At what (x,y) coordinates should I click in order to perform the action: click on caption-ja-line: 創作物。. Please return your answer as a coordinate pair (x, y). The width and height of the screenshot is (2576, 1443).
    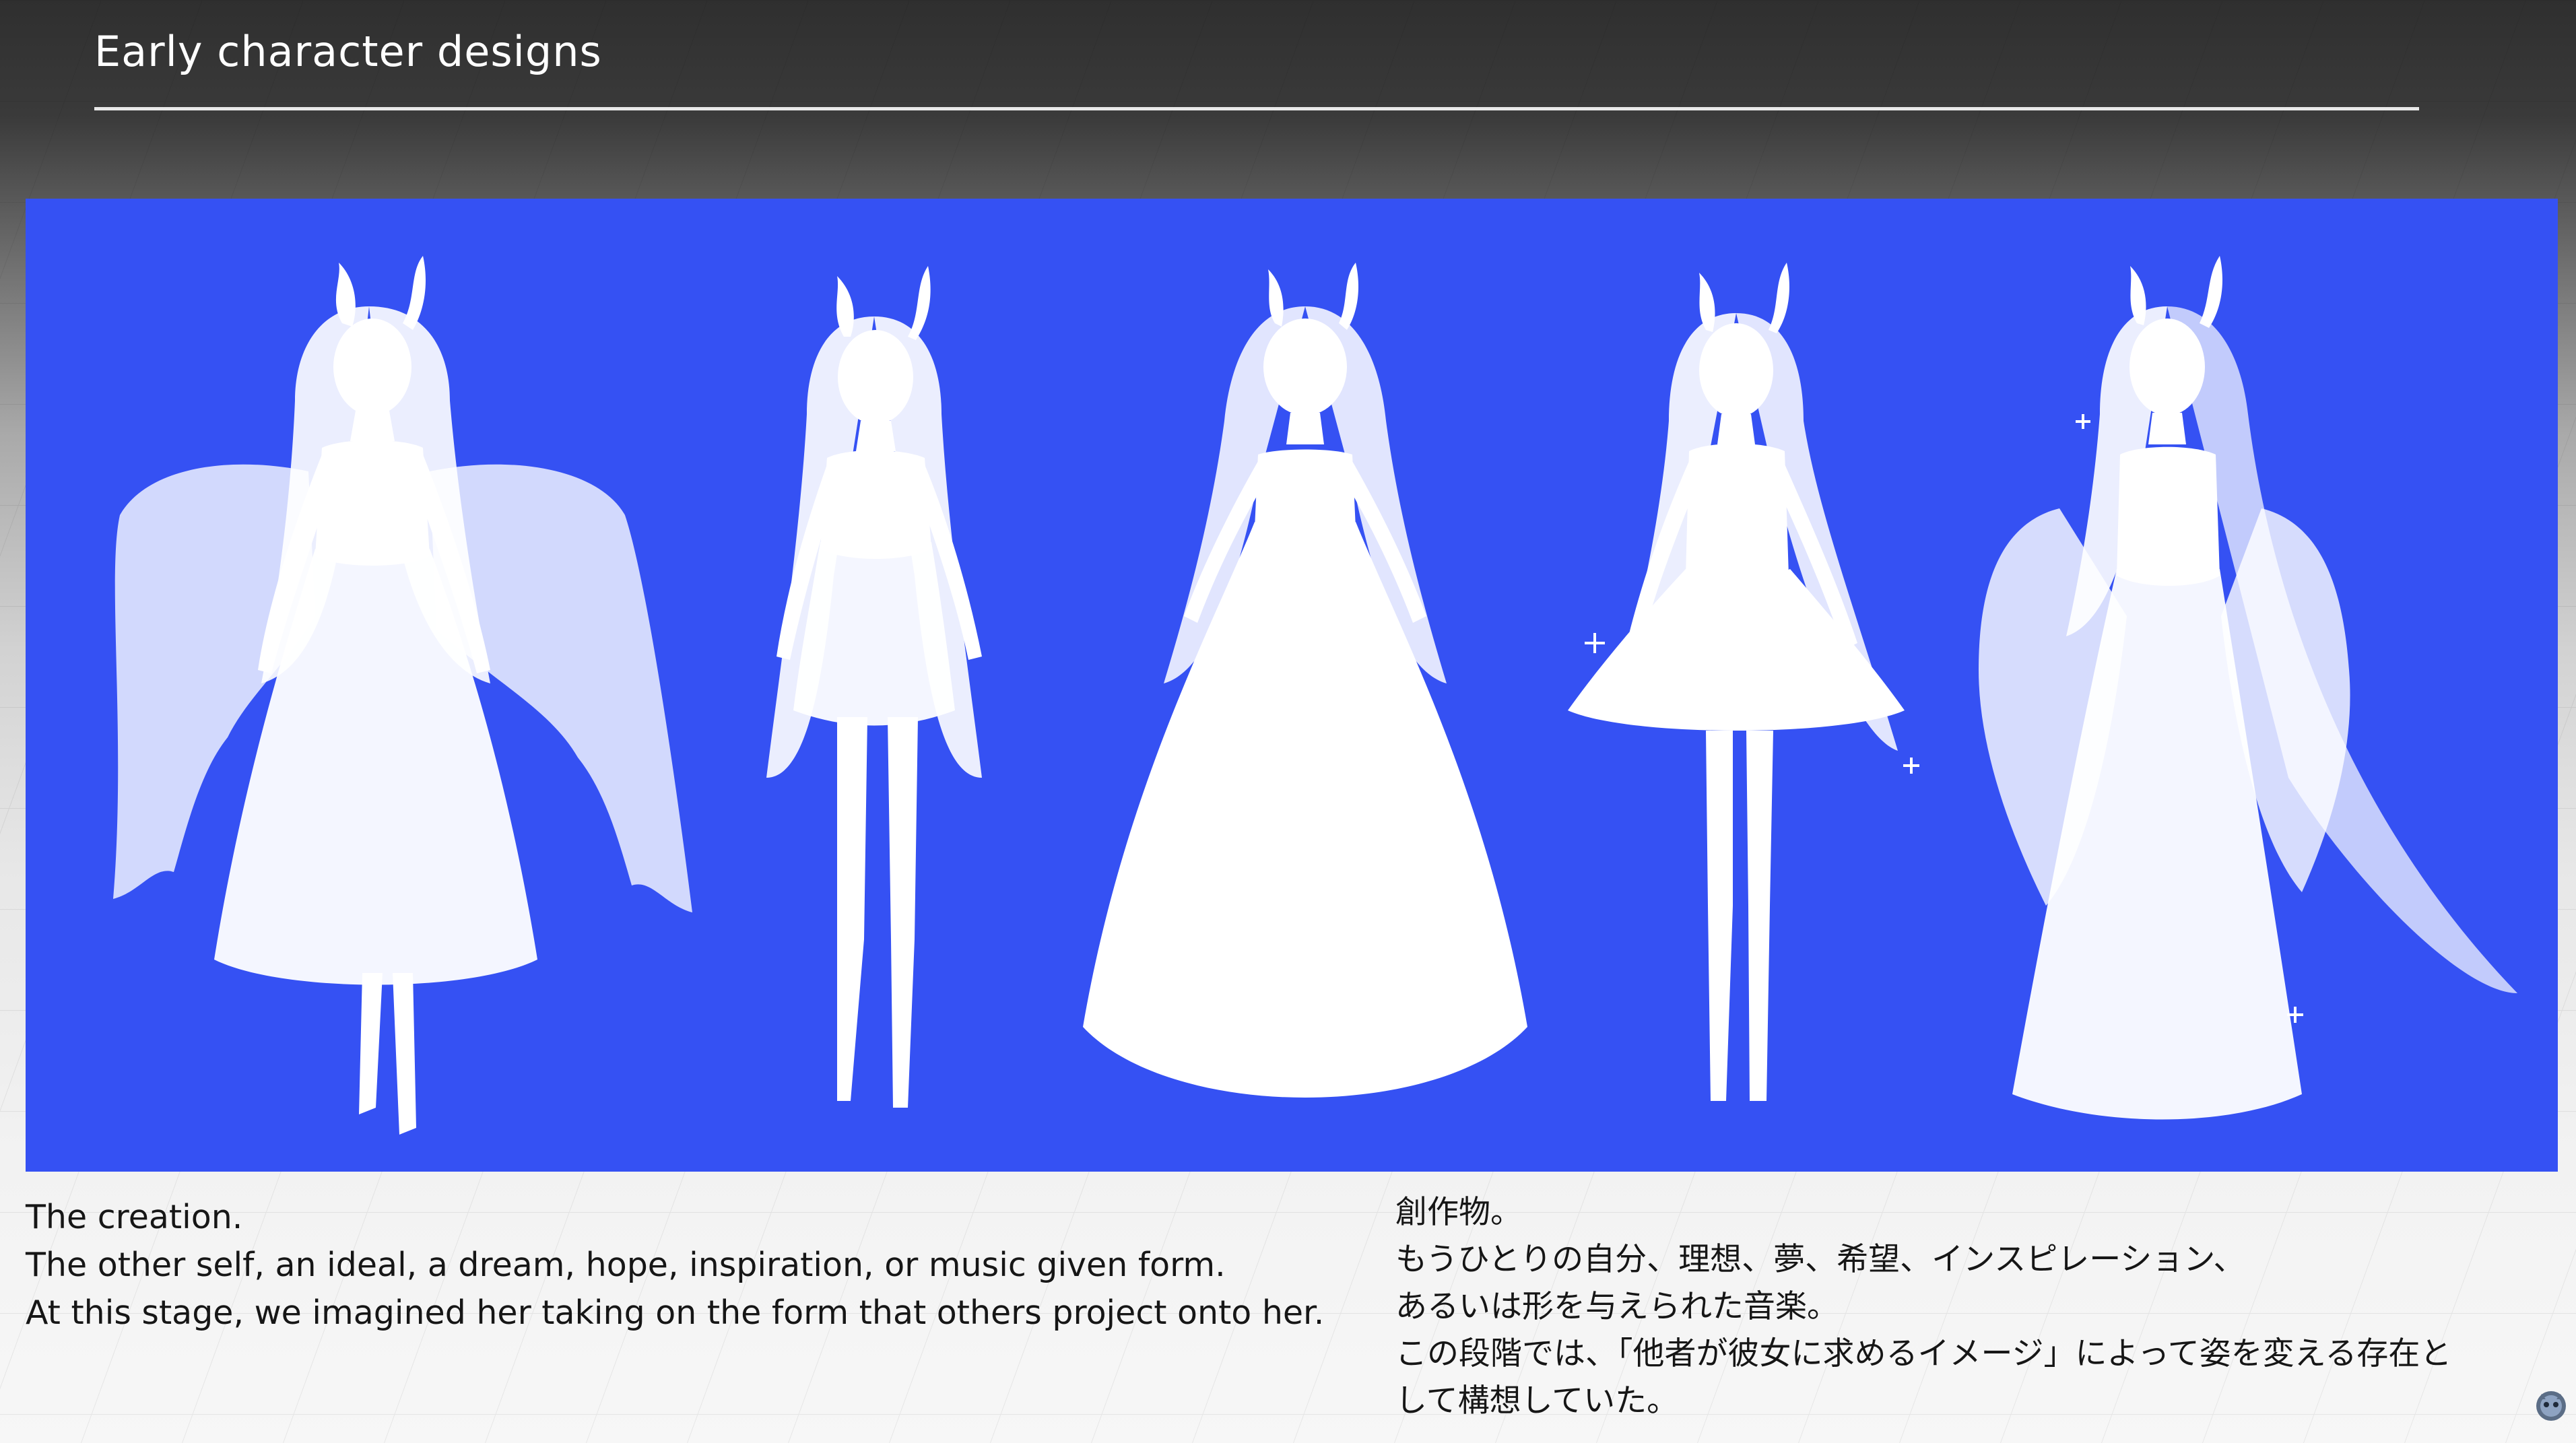
    Looking at the image, I should click on (1458, 1212).